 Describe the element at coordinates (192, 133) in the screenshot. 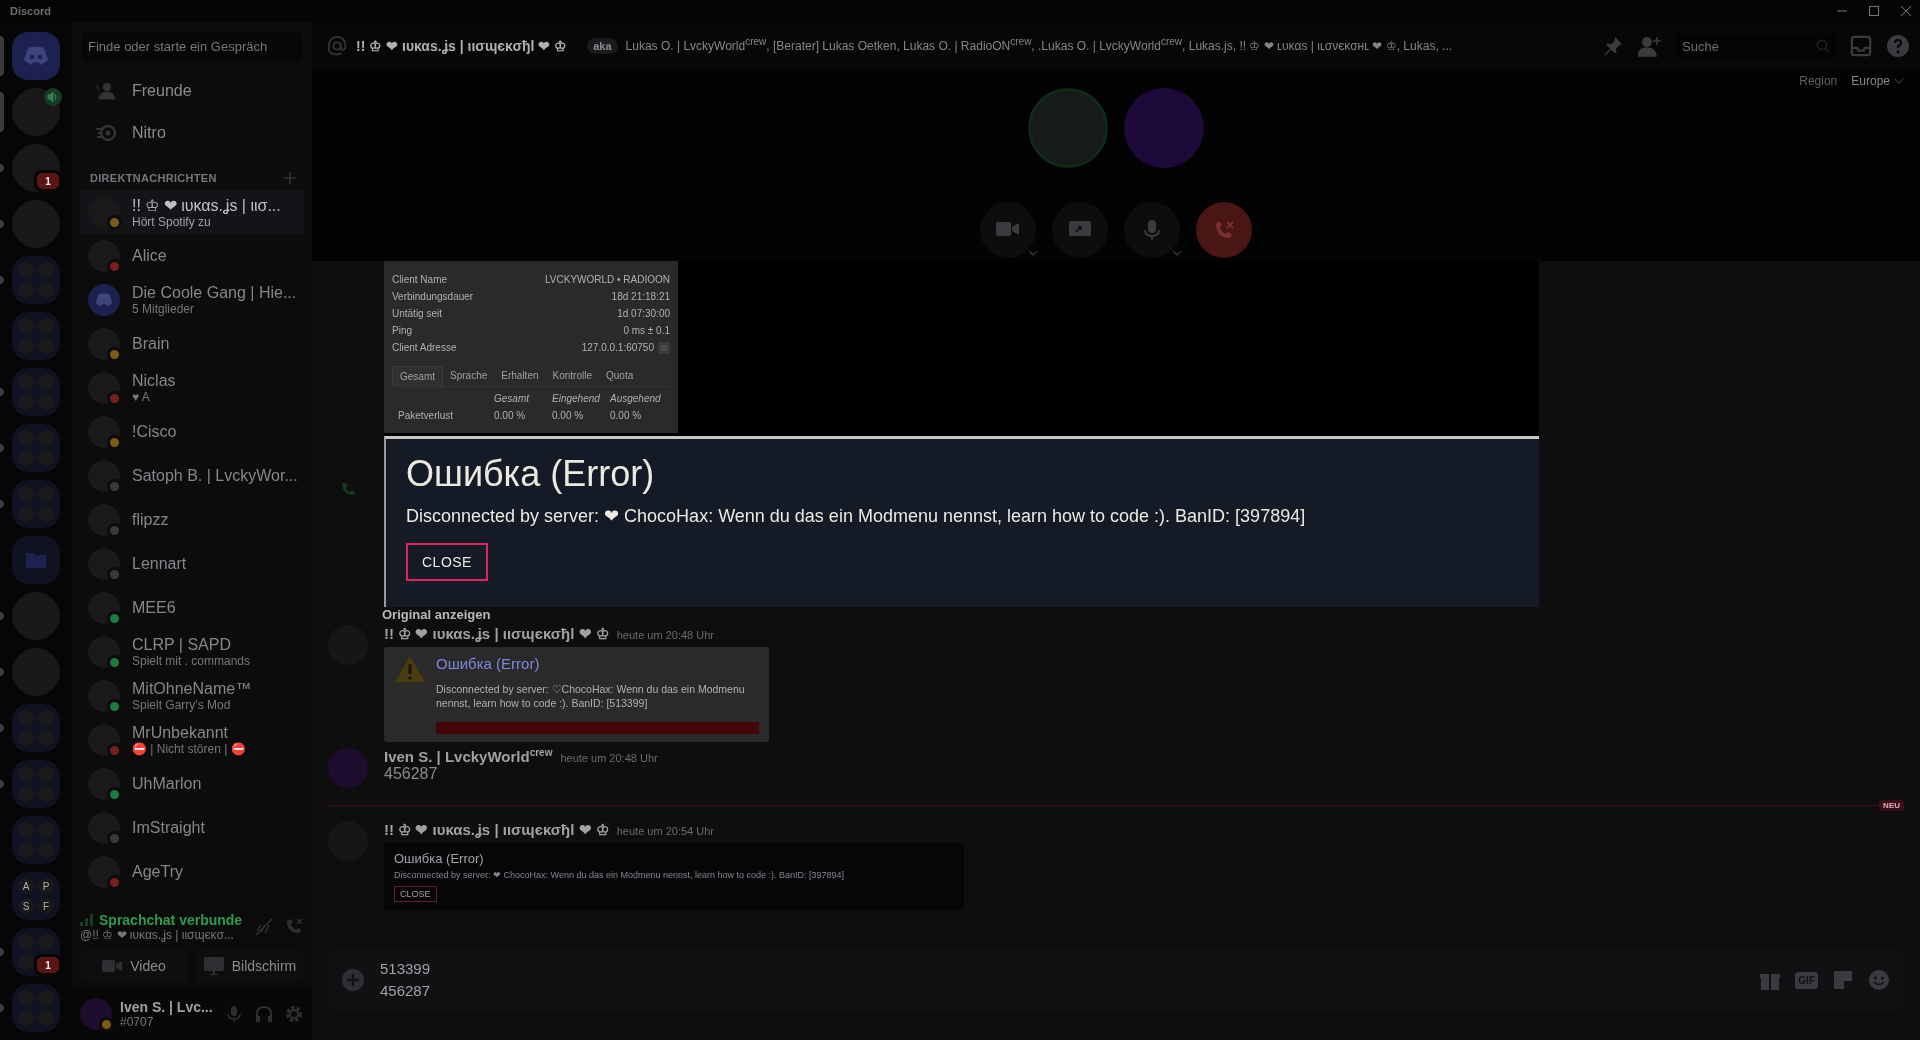

I see `nav-item: Nitro` at that location.